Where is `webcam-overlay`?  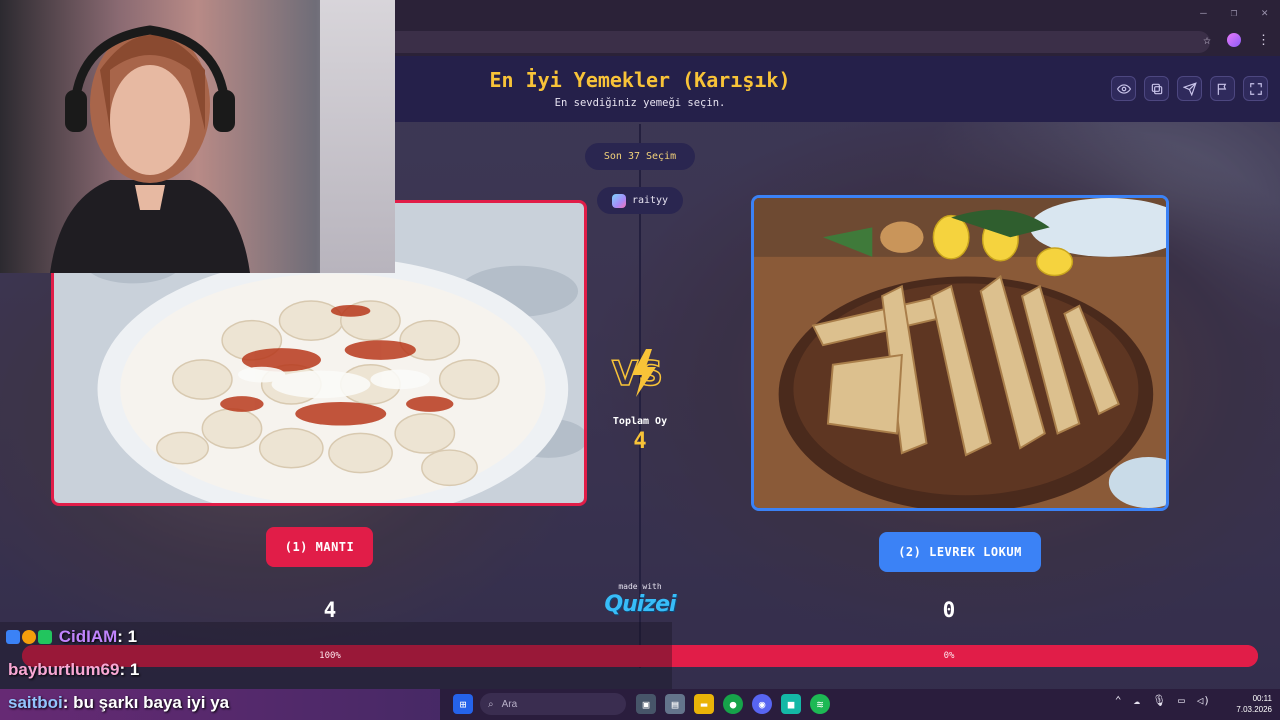
webcam-overlay is located at coordinates (197, 136).